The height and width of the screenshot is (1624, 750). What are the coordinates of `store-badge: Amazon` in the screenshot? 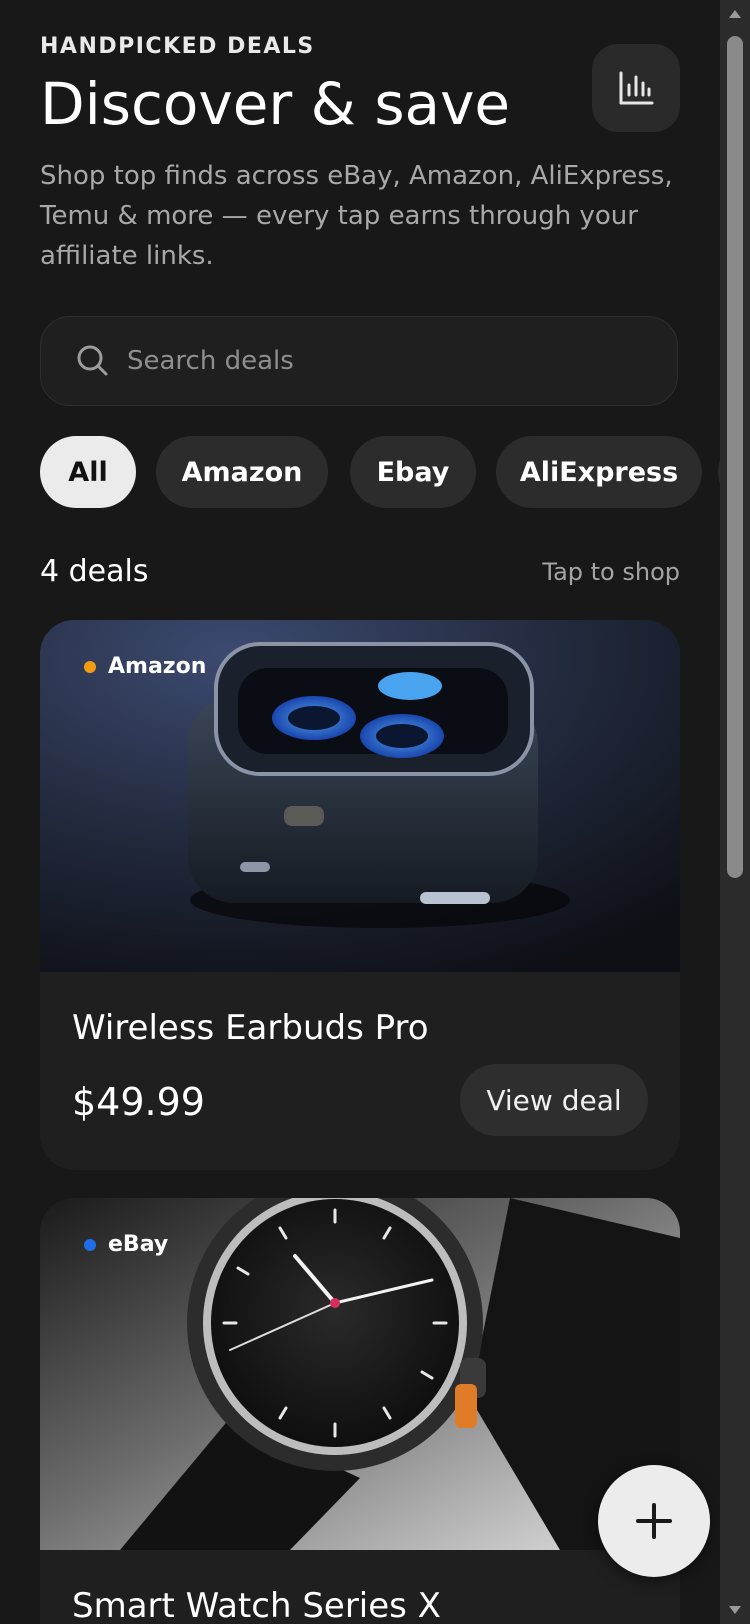 It's located at (145, 666).